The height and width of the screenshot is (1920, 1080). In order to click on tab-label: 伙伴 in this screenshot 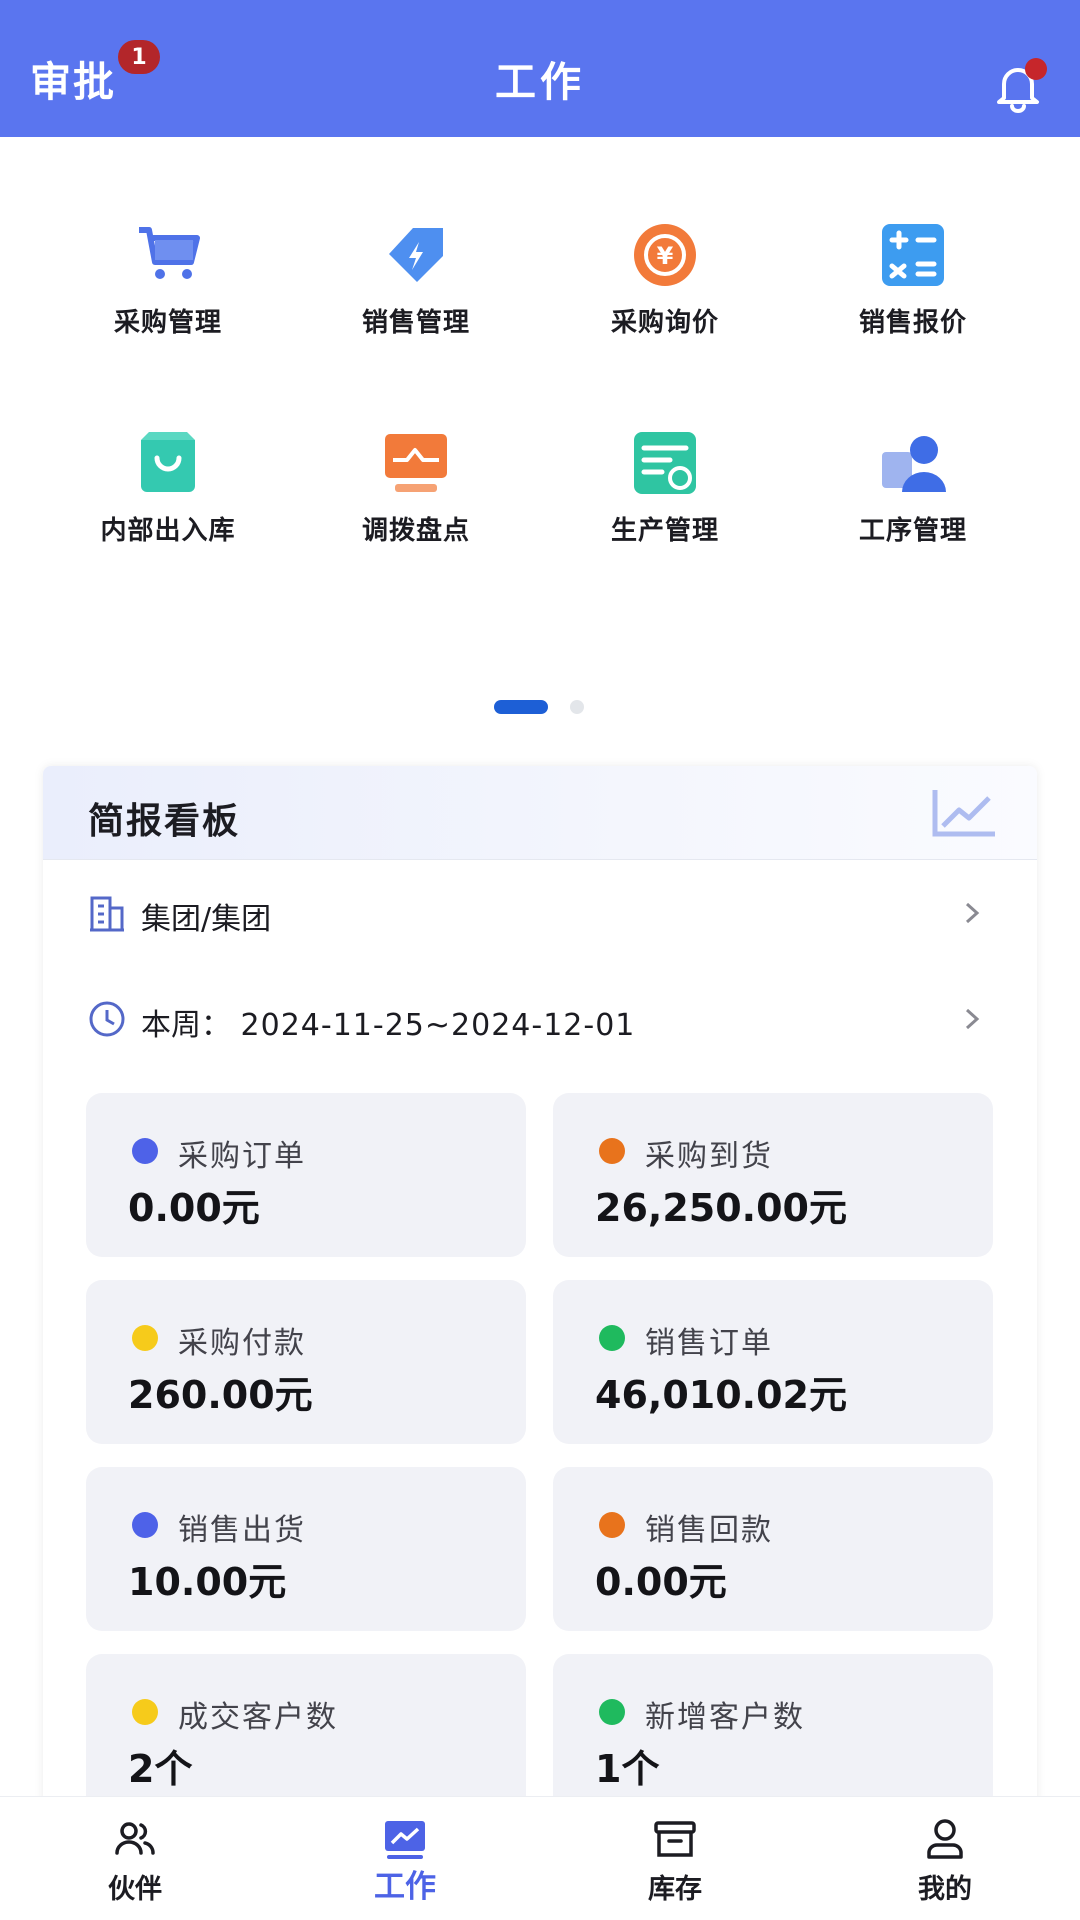, I will do `click(135, 1889)`.